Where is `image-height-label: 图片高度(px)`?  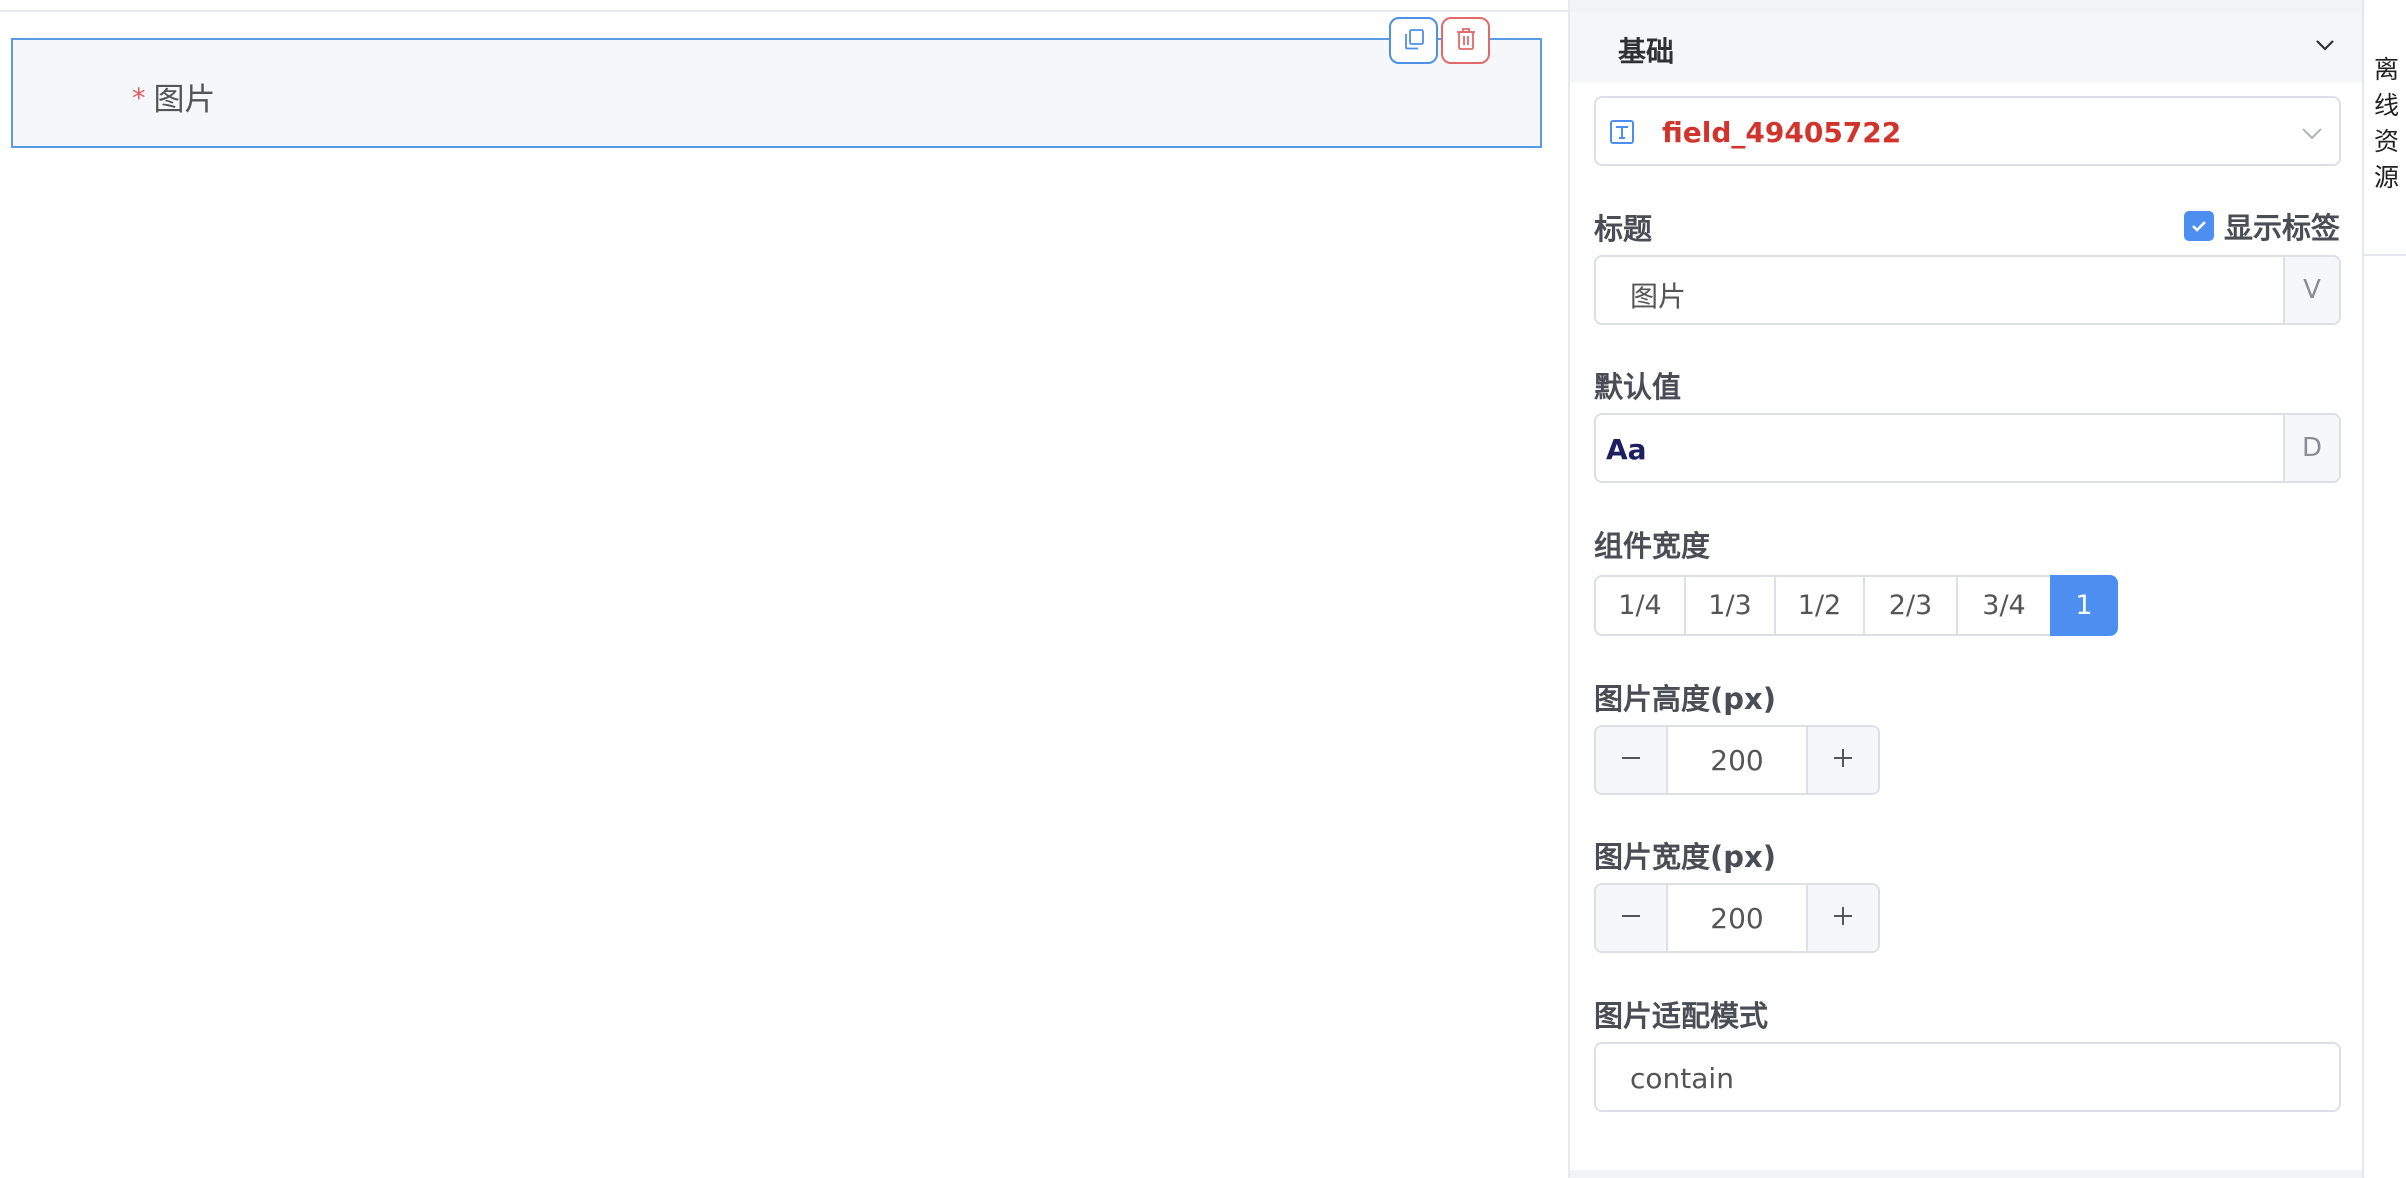 image-height-label: 图片高度(px) is located at coordinates (1685, 699).